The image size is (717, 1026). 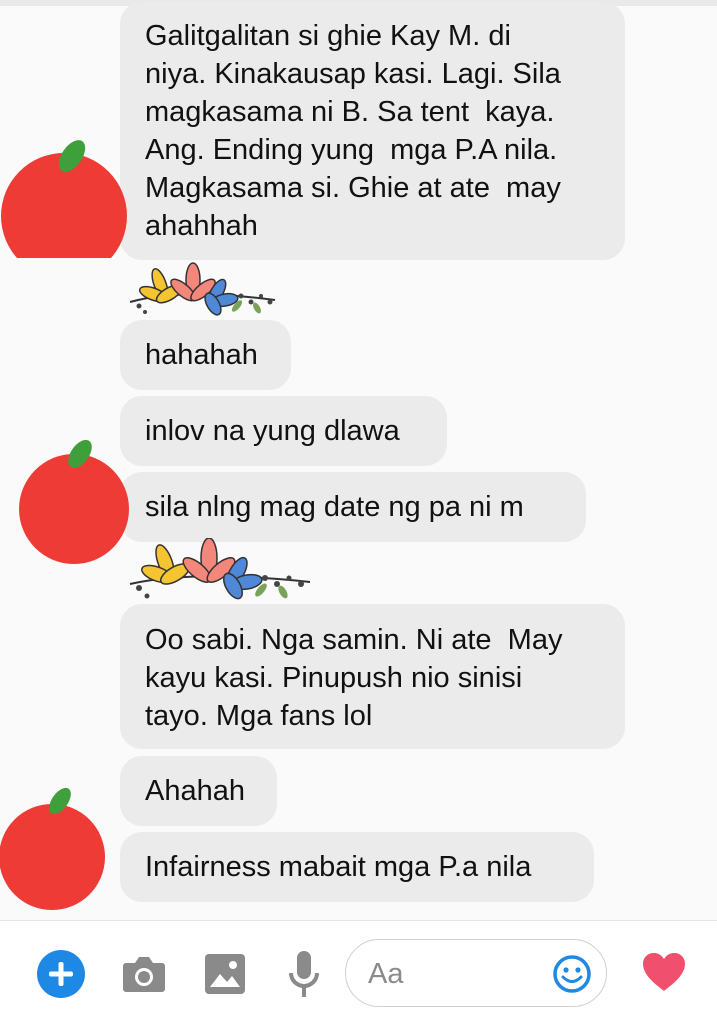 I want to click on heart-icon, so click(x=664, y=972).